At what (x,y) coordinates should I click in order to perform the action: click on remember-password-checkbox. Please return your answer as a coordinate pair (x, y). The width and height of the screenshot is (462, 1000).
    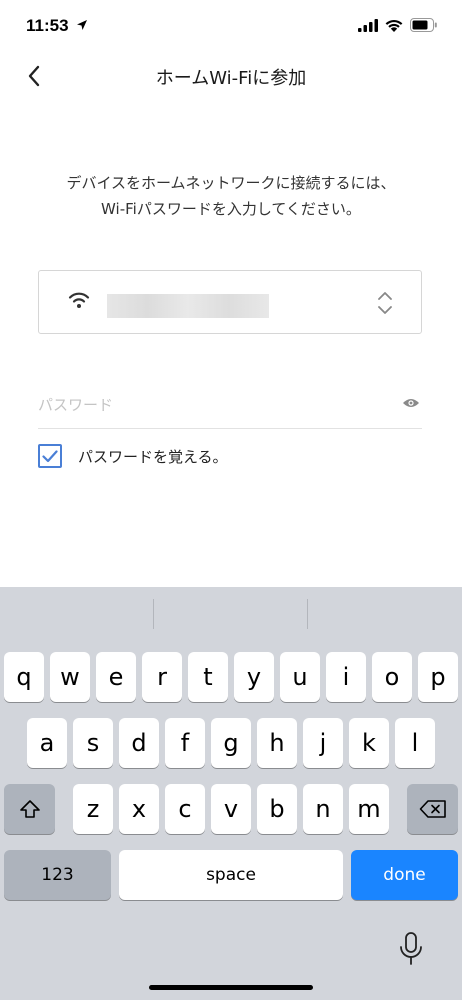
    Looking at the image, I should click on (50, 456).